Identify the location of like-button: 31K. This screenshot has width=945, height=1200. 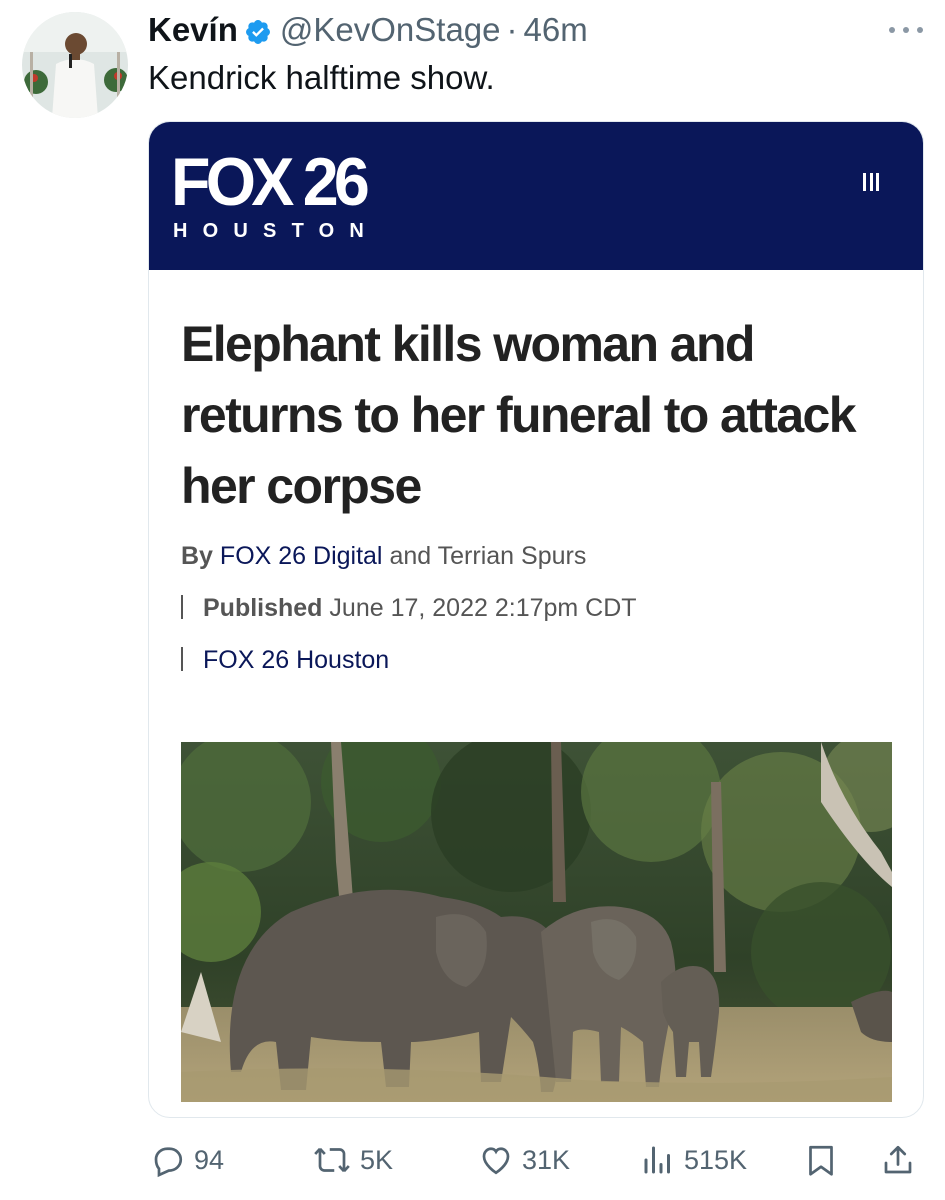
(524, 1160).